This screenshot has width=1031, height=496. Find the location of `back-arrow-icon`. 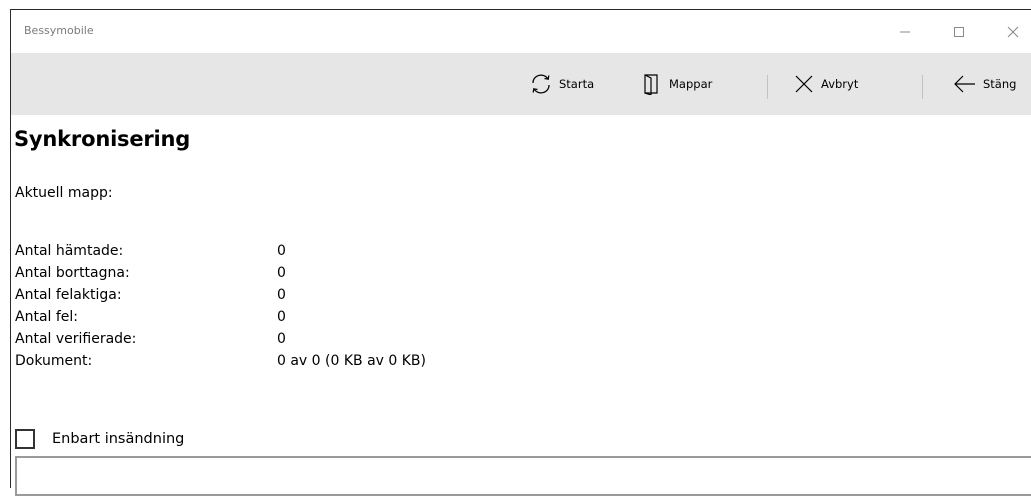

back-arrow-icon is located at coordinates (964, 84).